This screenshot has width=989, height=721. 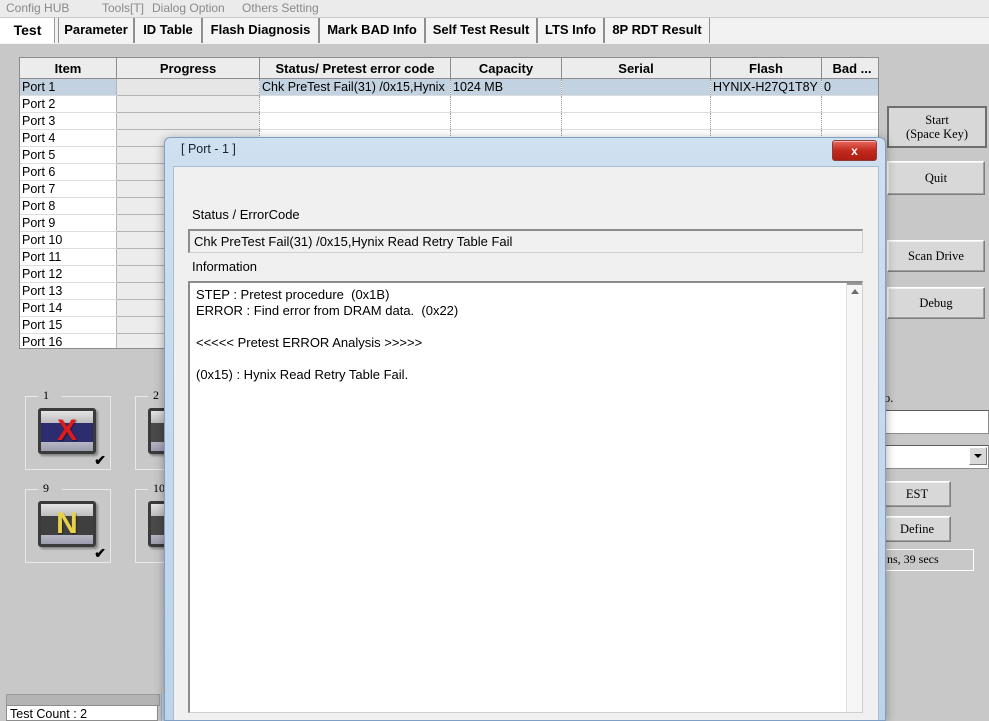 I want to click on scroll-up-icon, so click(x=854, y=291).